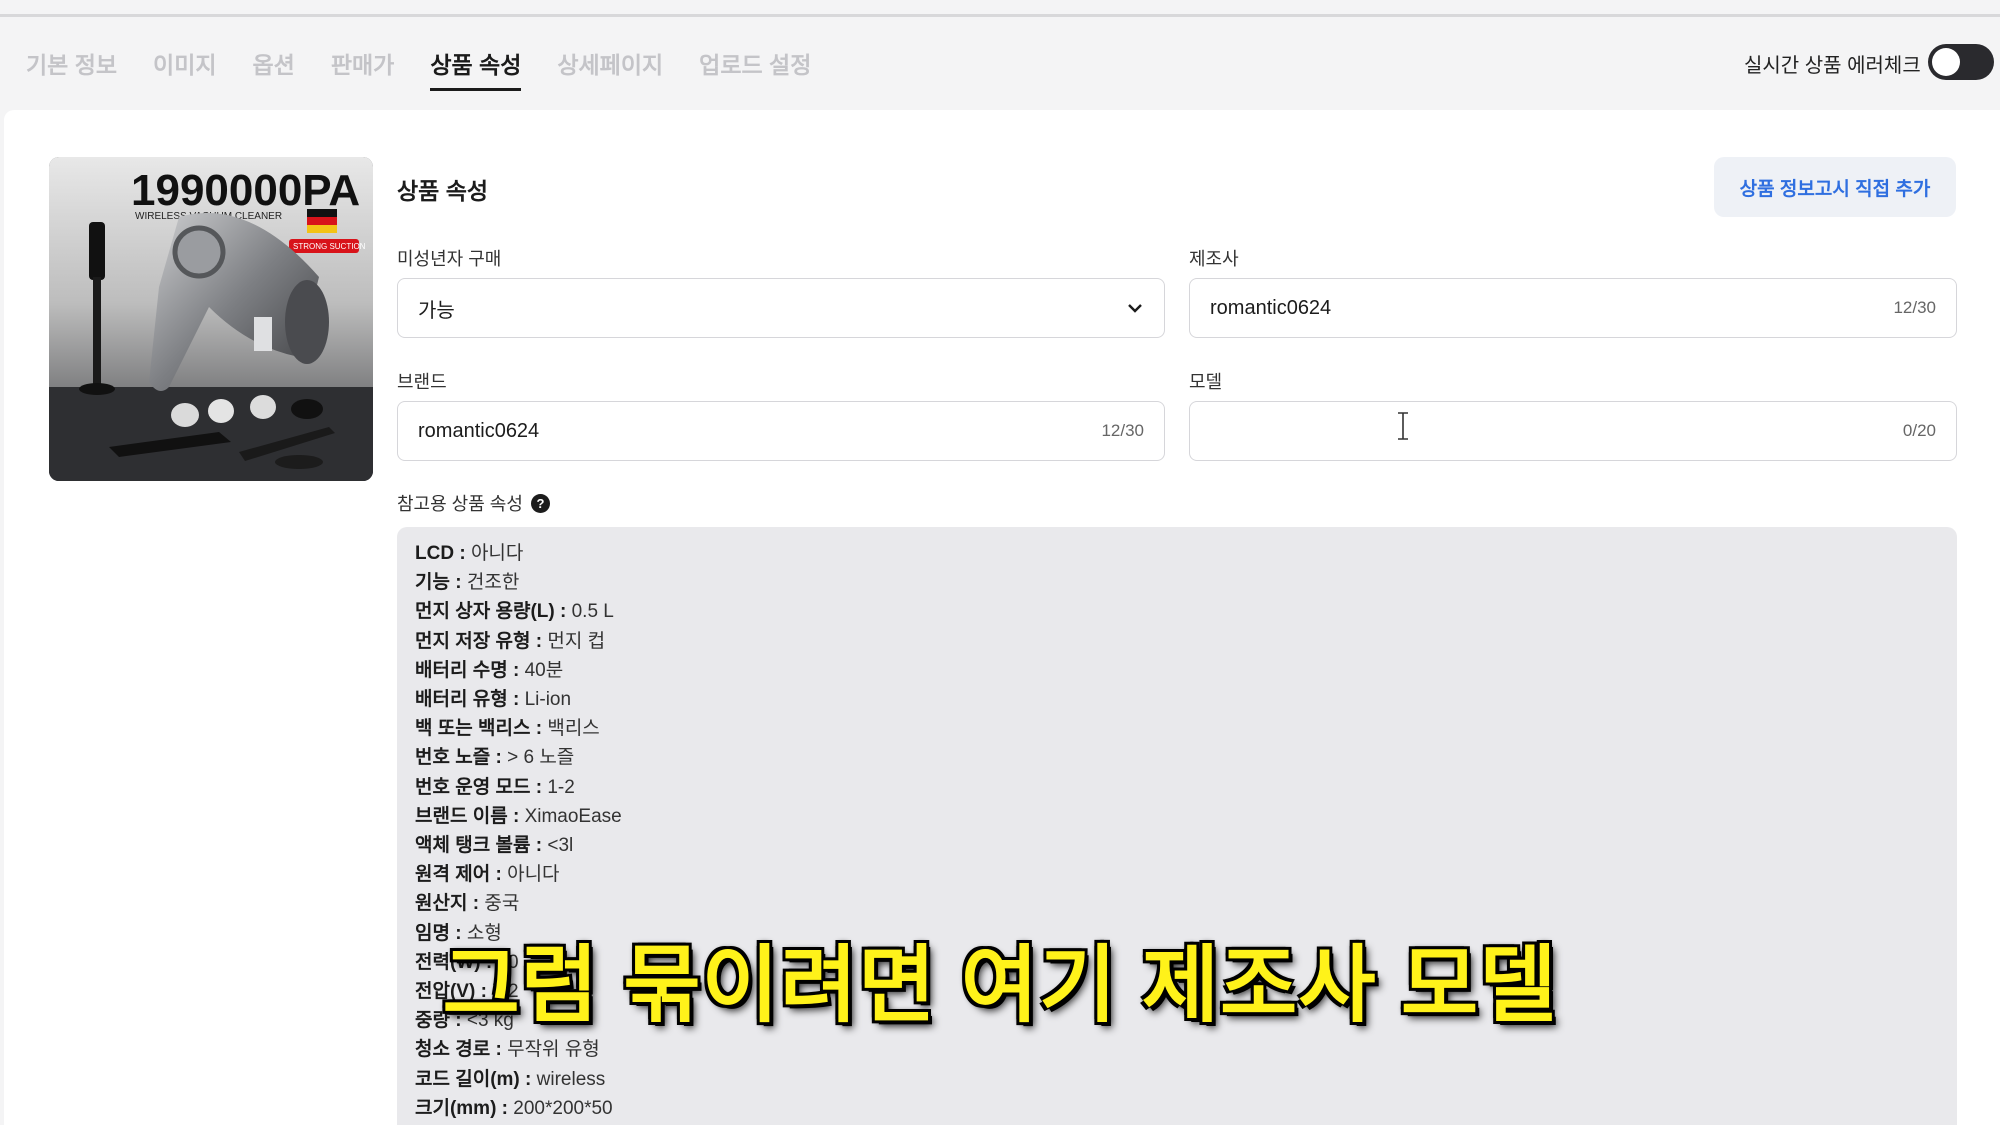 Image resolution: width=2000 pixels, height=1125 pixels. Describe the element at coordinates (1000, 985) in the screenshot. I see `video-subtitle: 그럼 묶이려면 여기 제조사 모델` at that location.